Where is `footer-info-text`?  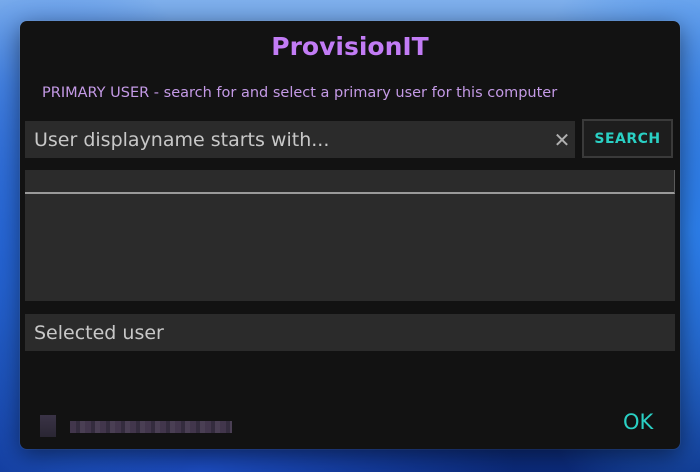
footer-info-text is located at coordinates (151, 427).